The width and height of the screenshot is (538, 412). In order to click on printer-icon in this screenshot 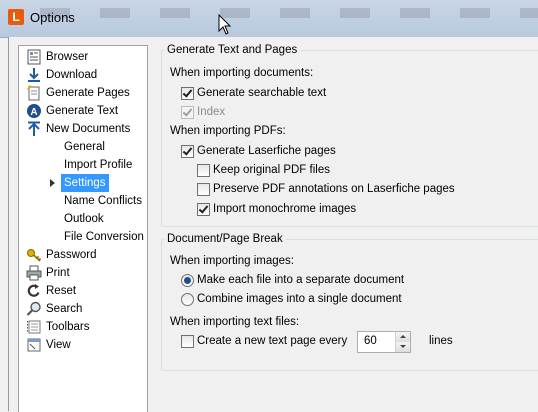, I will do `click(34, 273)`.